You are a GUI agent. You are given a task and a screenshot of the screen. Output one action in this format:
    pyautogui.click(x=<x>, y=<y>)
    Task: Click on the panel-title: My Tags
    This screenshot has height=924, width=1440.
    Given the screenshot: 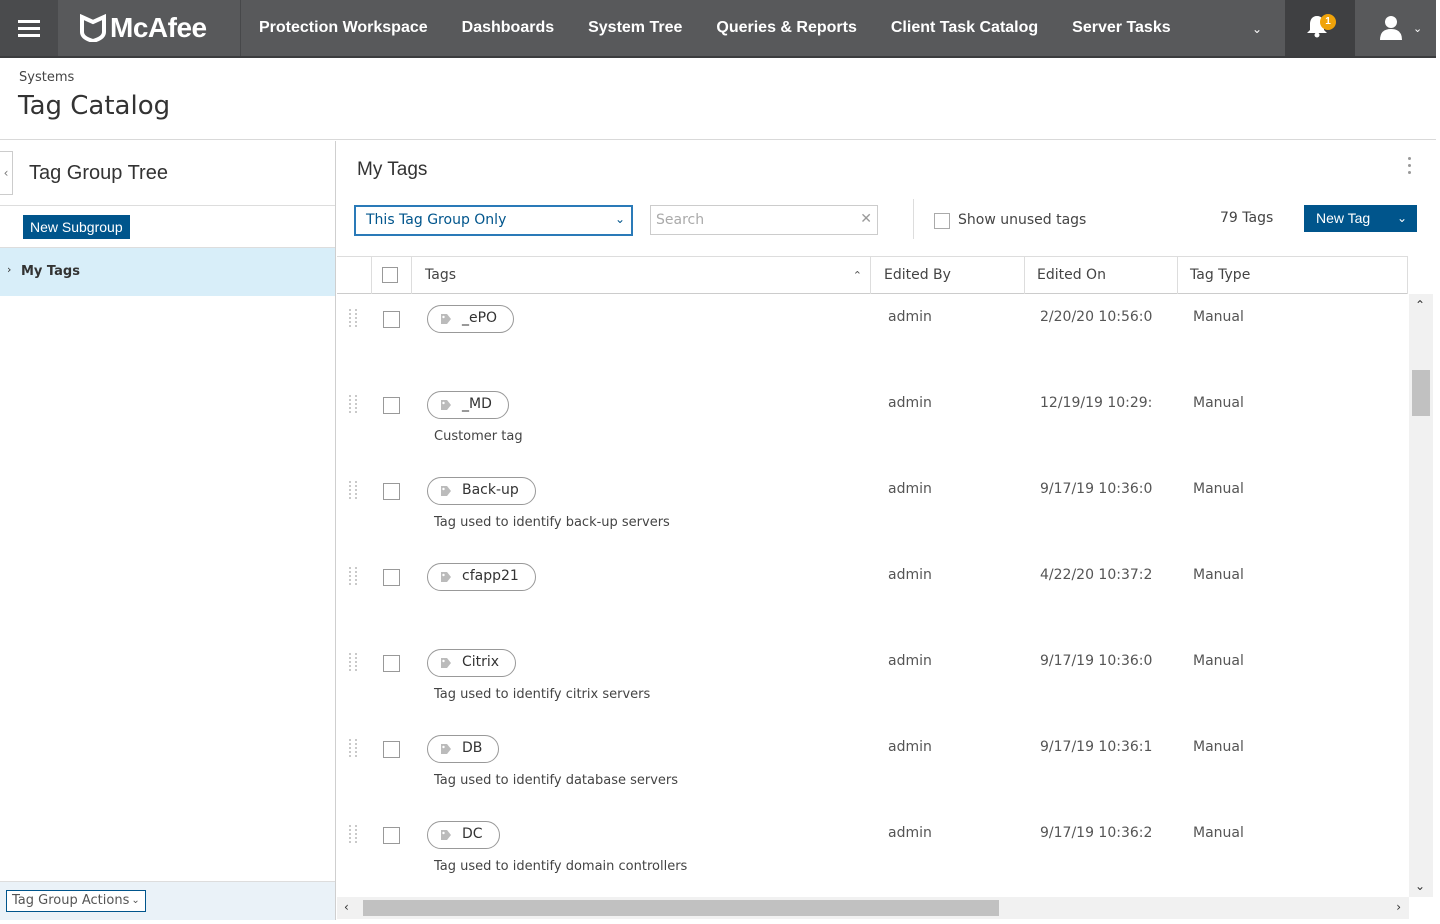 What is the action you would take?
    pyautogui.click(x=392, y=169)
    